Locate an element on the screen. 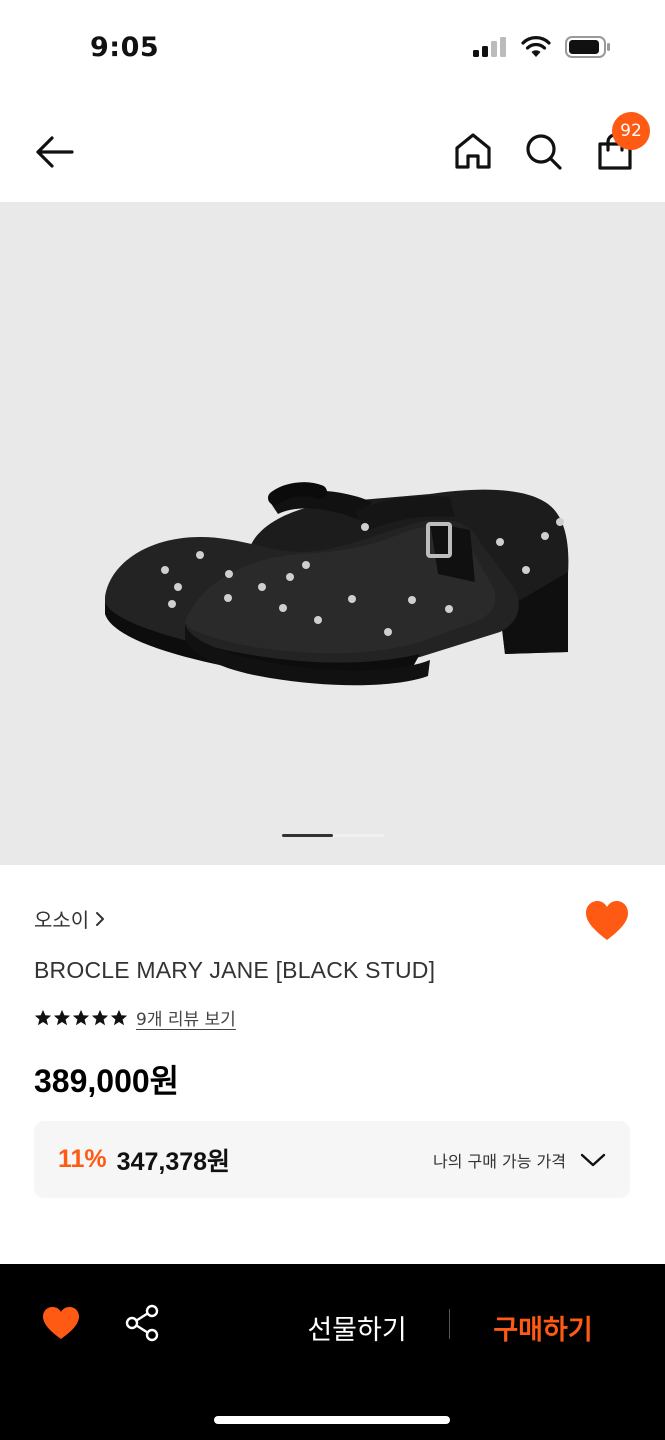 The image size is (665, 1440). back-arrow-icon is located at coordinates (54, 152).